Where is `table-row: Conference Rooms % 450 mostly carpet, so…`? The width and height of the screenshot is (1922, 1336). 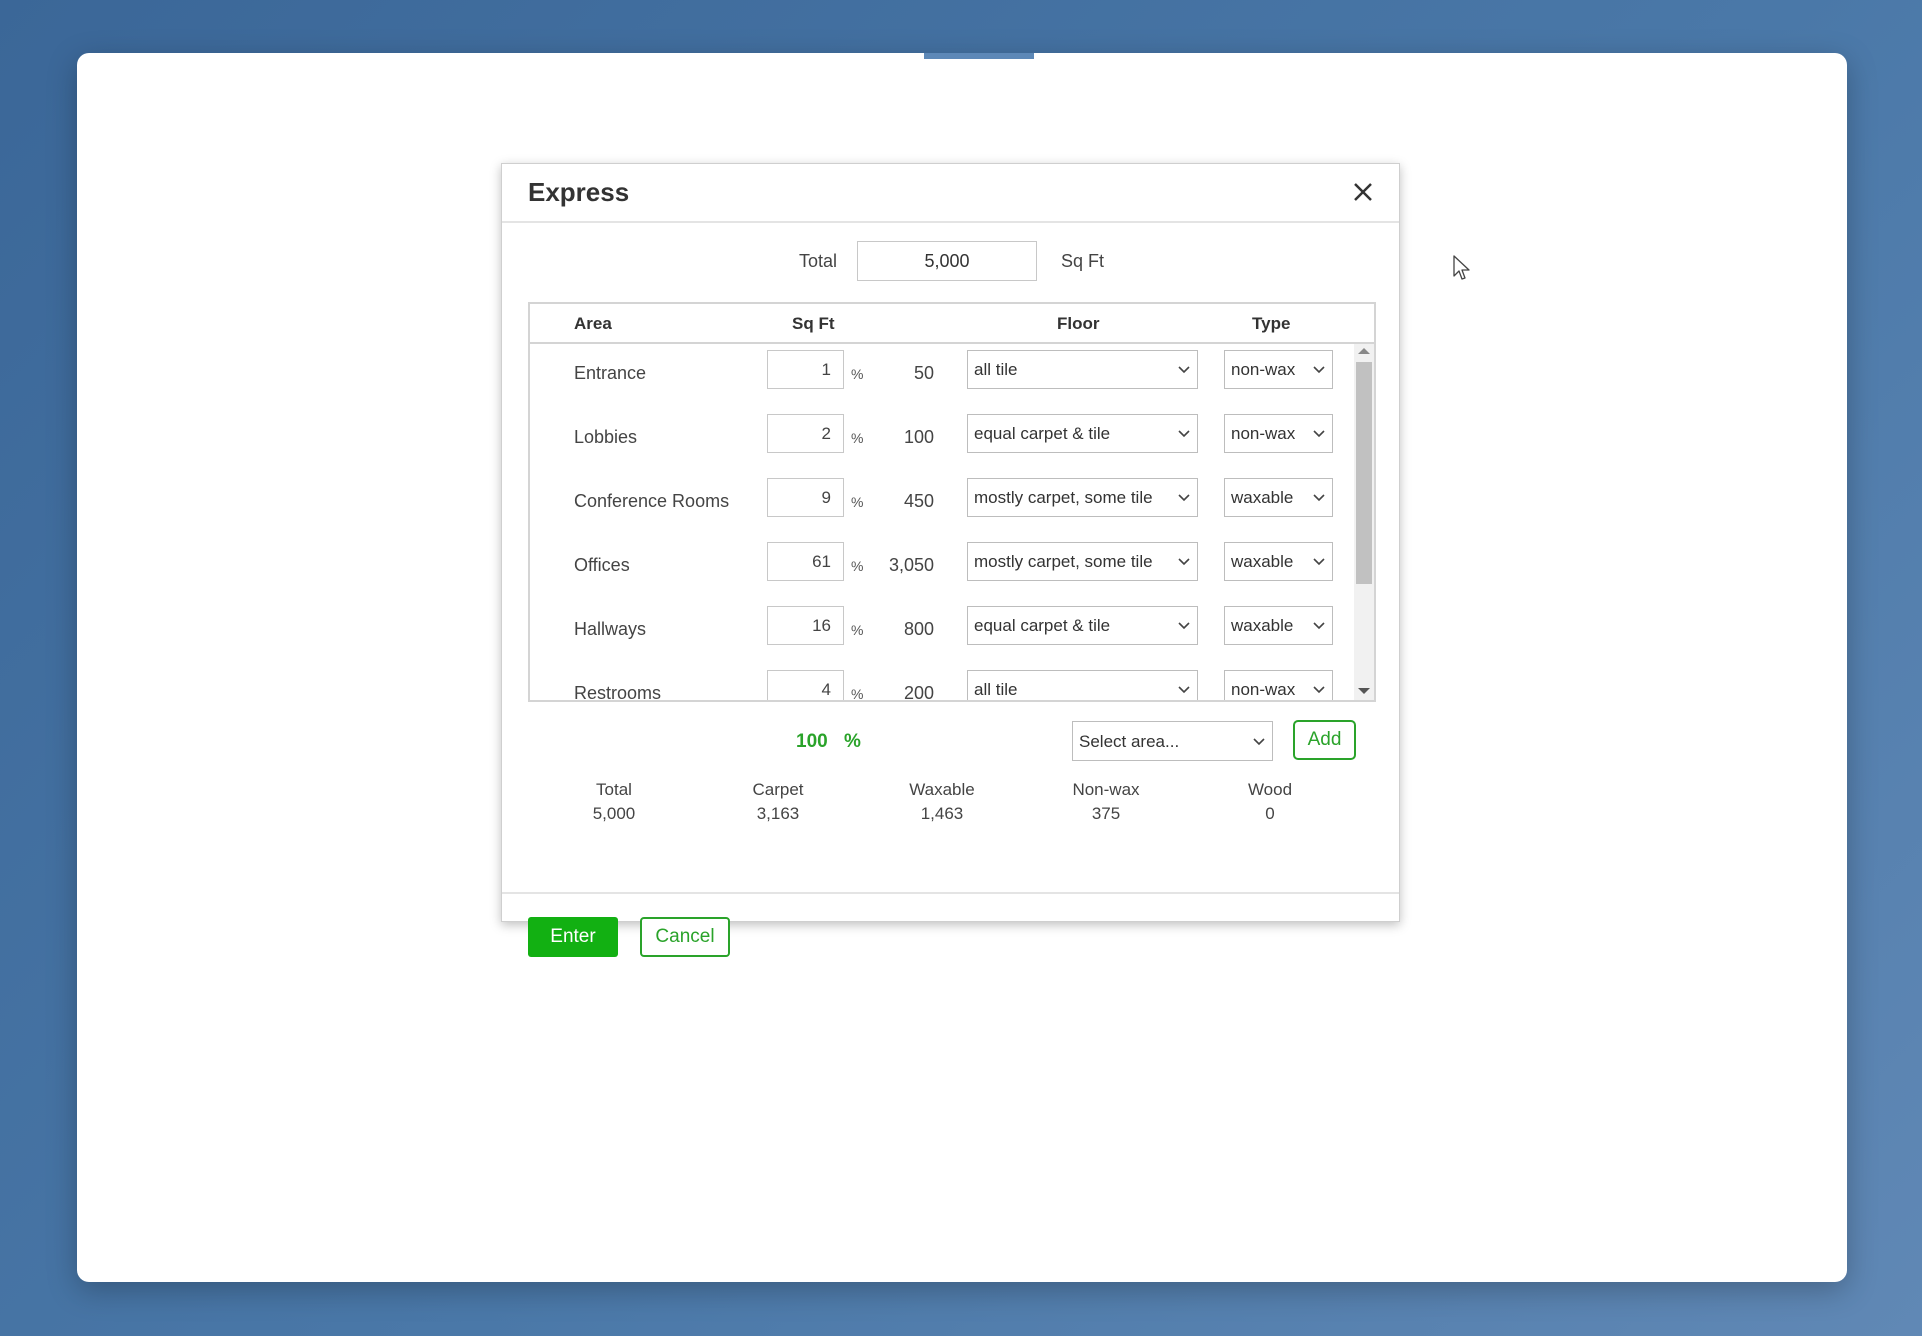 table-row: Conference Rooms % 450 mostly carpet, so… is located at coordinates (942, 504).